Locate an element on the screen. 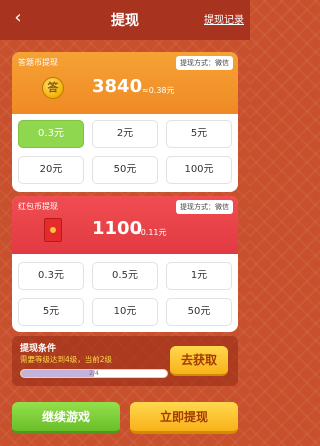  red-card-header: 红包币提现 提现方式：微信 1100 ≈0.11元 is located at coordinates (125, 225).